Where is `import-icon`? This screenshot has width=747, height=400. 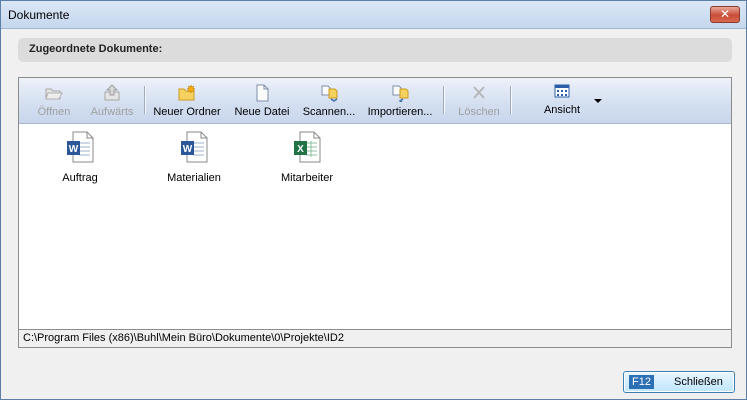
import-icon is located at coordinates (400, 93).